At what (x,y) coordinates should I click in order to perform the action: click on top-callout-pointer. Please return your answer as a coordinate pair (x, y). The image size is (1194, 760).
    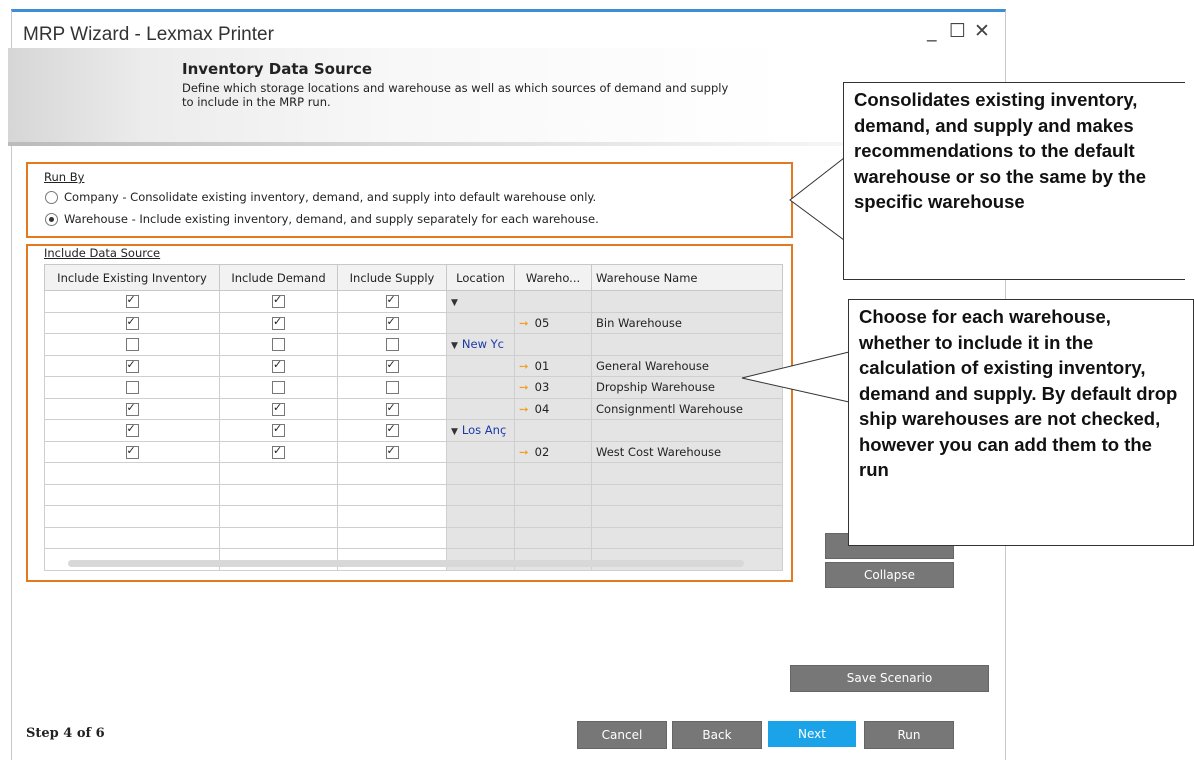
    Looking at the image, I should click on (817, 198).